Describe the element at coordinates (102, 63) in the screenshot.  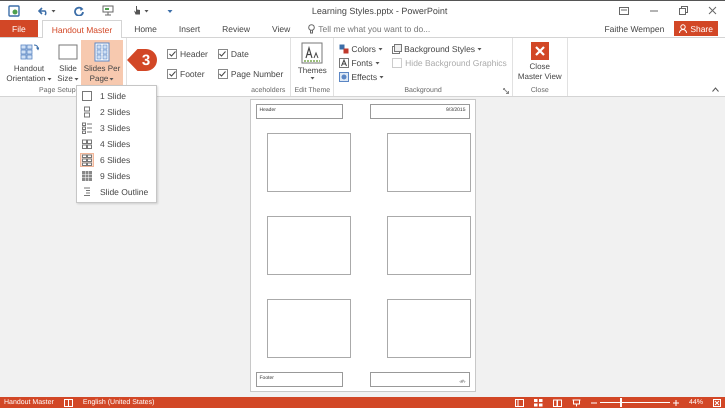
I see `ribbon-button: Slides Per Page` at that location.